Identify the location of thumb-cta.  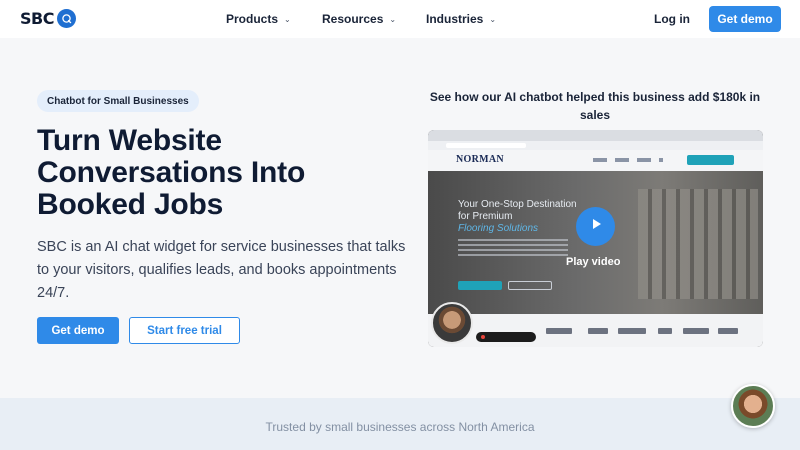
(710, 160).